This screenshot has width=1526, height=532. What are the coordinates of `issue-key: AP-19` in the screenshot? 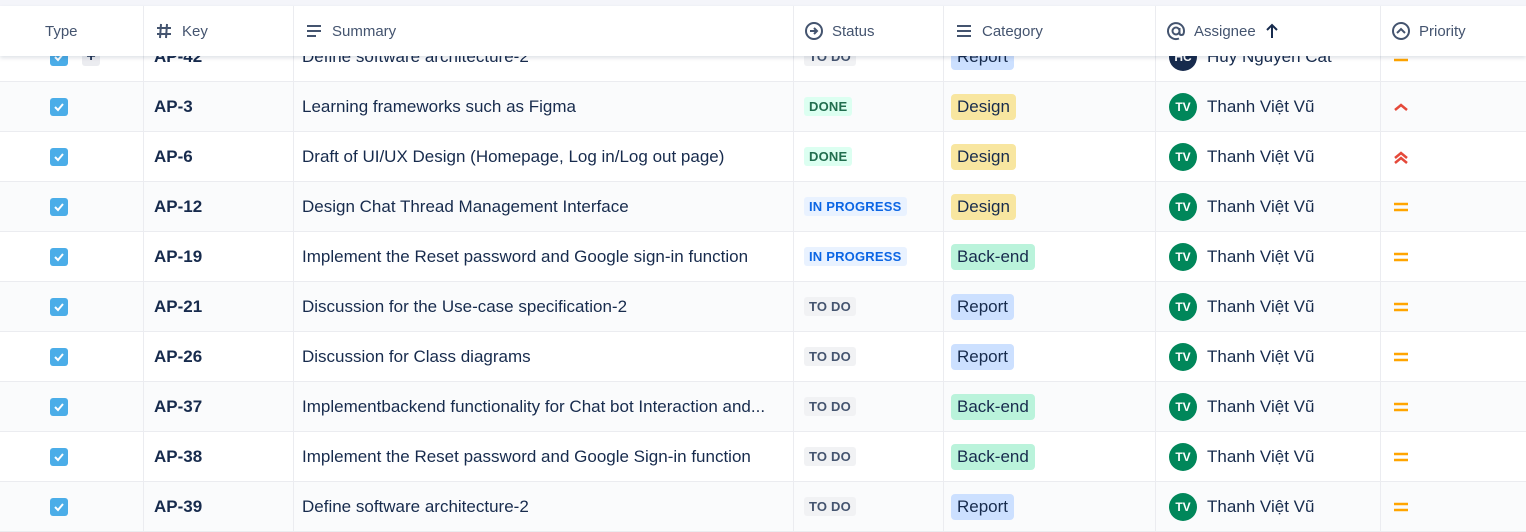 It's located at (173, 257).